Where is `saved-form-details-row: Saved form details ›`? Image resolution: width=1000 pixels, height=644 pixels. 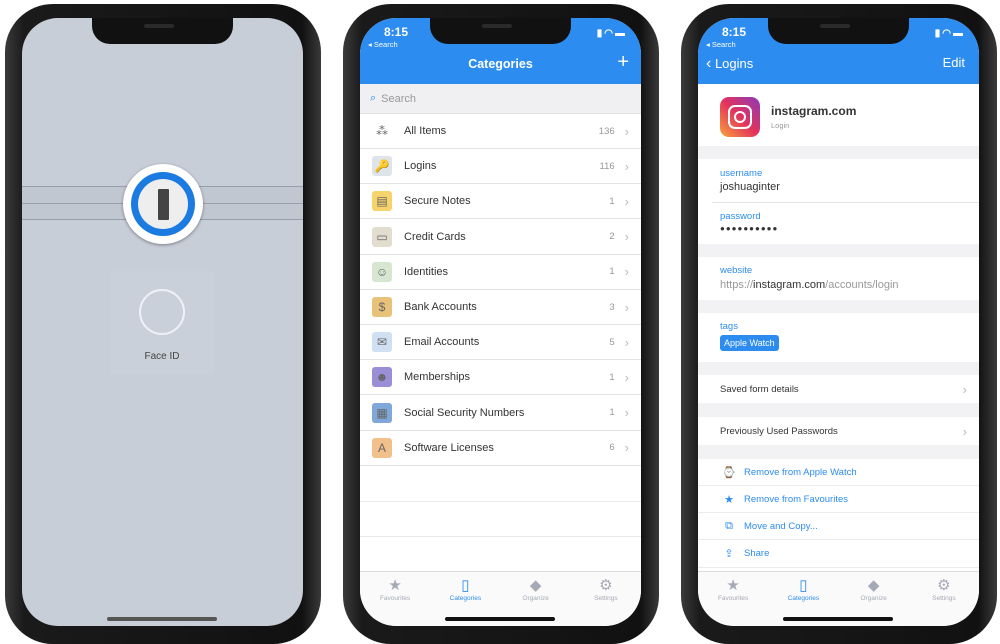
saved-form-details-row: Saved form details › is located at coordinates (838, 389).